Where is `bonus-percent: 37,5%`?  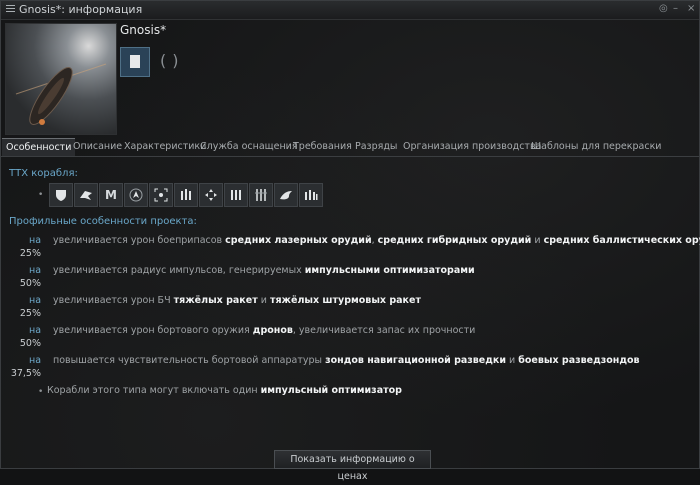 bonus-percent: 37,5% is located at coordinates (25, 373).